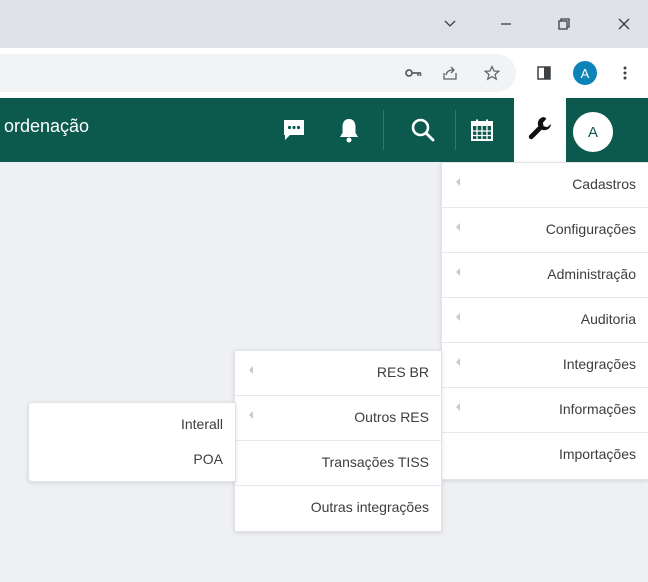  I want to click on menu-dots-icon, so click(625, 73).